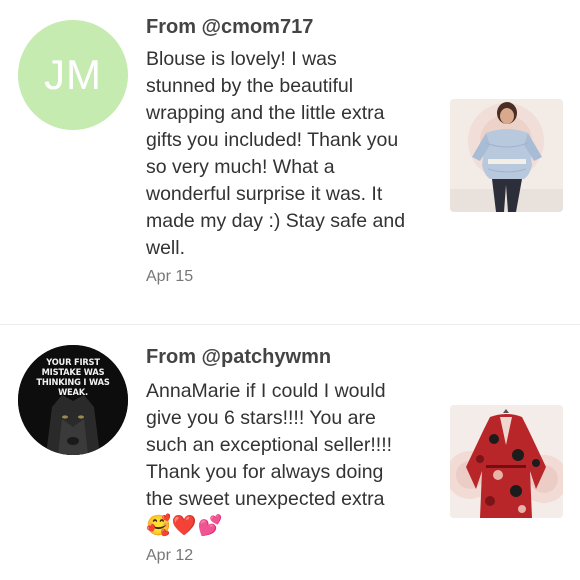  I want to click on comment-line: wonderful surprise it was. It, so click(264, 194).